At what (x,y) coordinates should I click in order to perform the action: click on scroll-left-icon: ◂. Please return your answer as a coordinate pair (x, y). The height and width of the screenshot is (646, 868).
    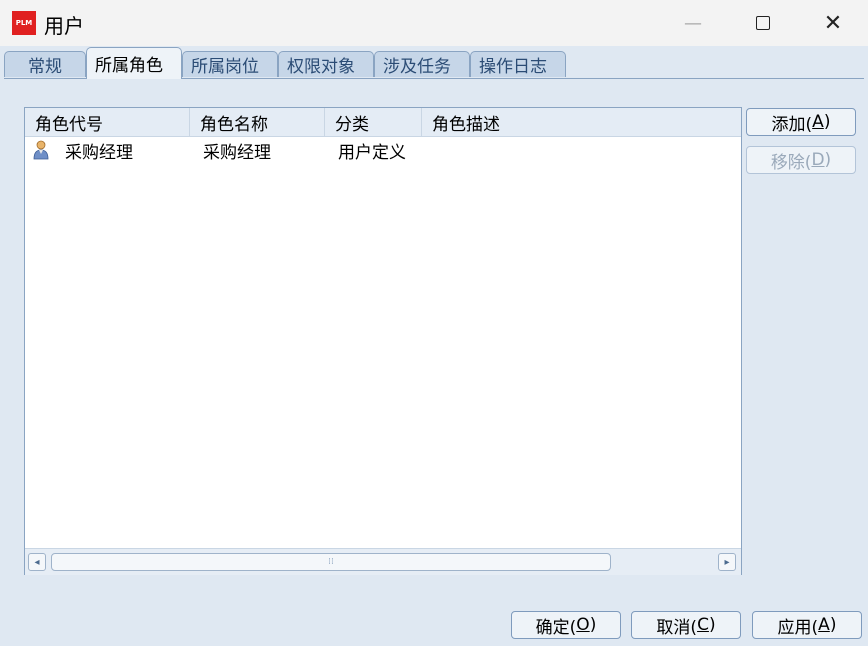
    Looking at the image, I should click on (37, 562).